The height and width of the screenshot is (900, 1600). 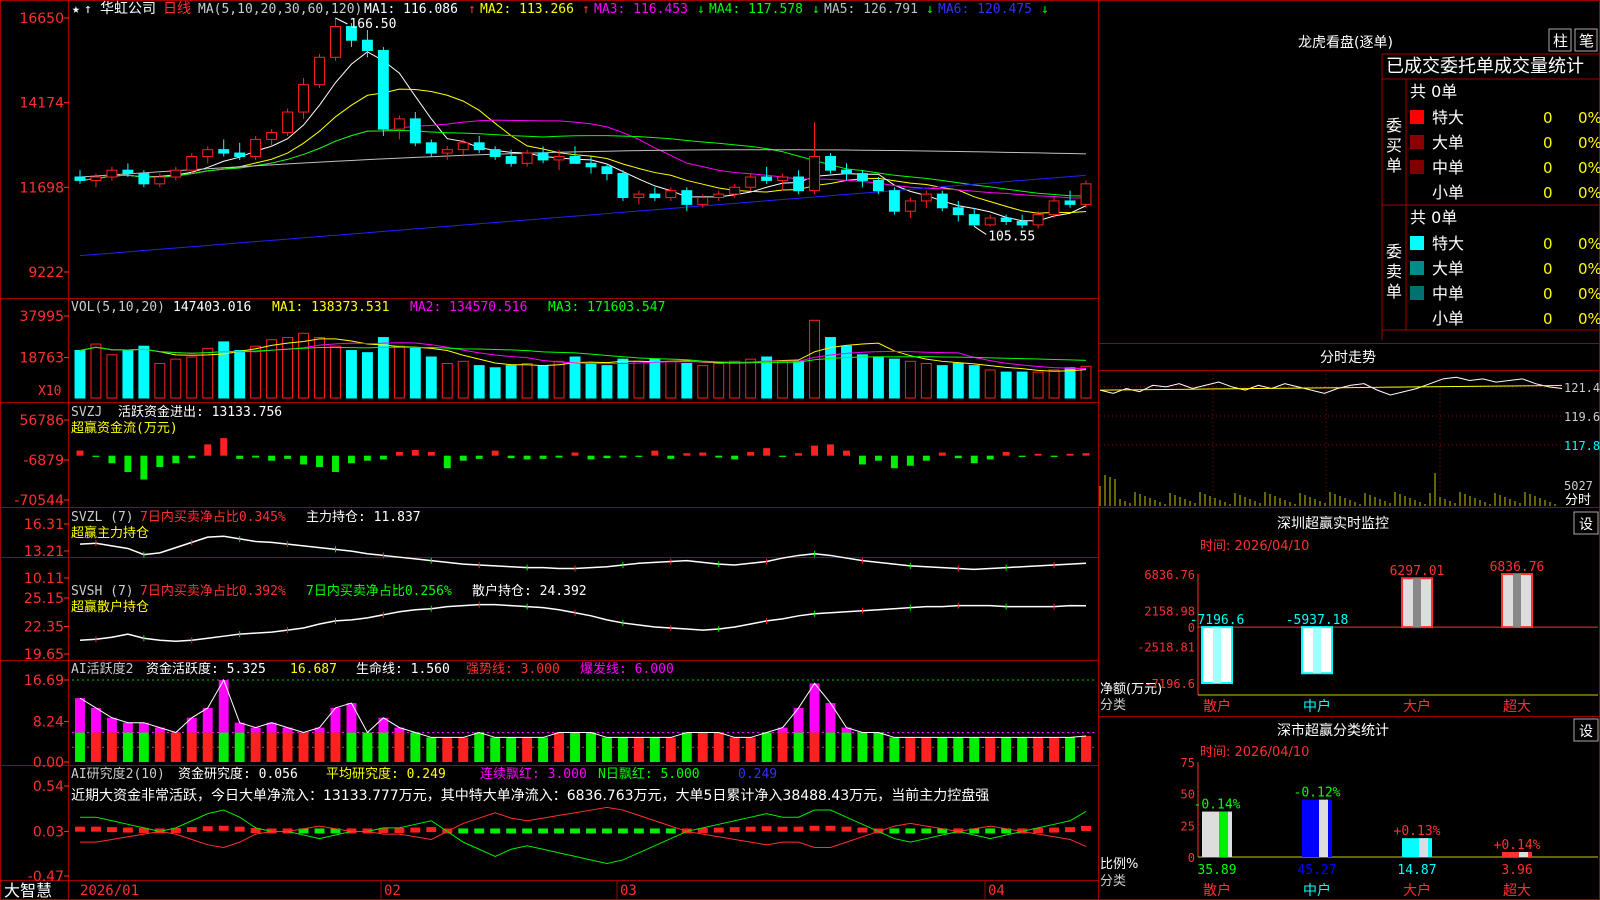 I want to click on monitor-xlabel: 分类, so click(x=1113, y=705).